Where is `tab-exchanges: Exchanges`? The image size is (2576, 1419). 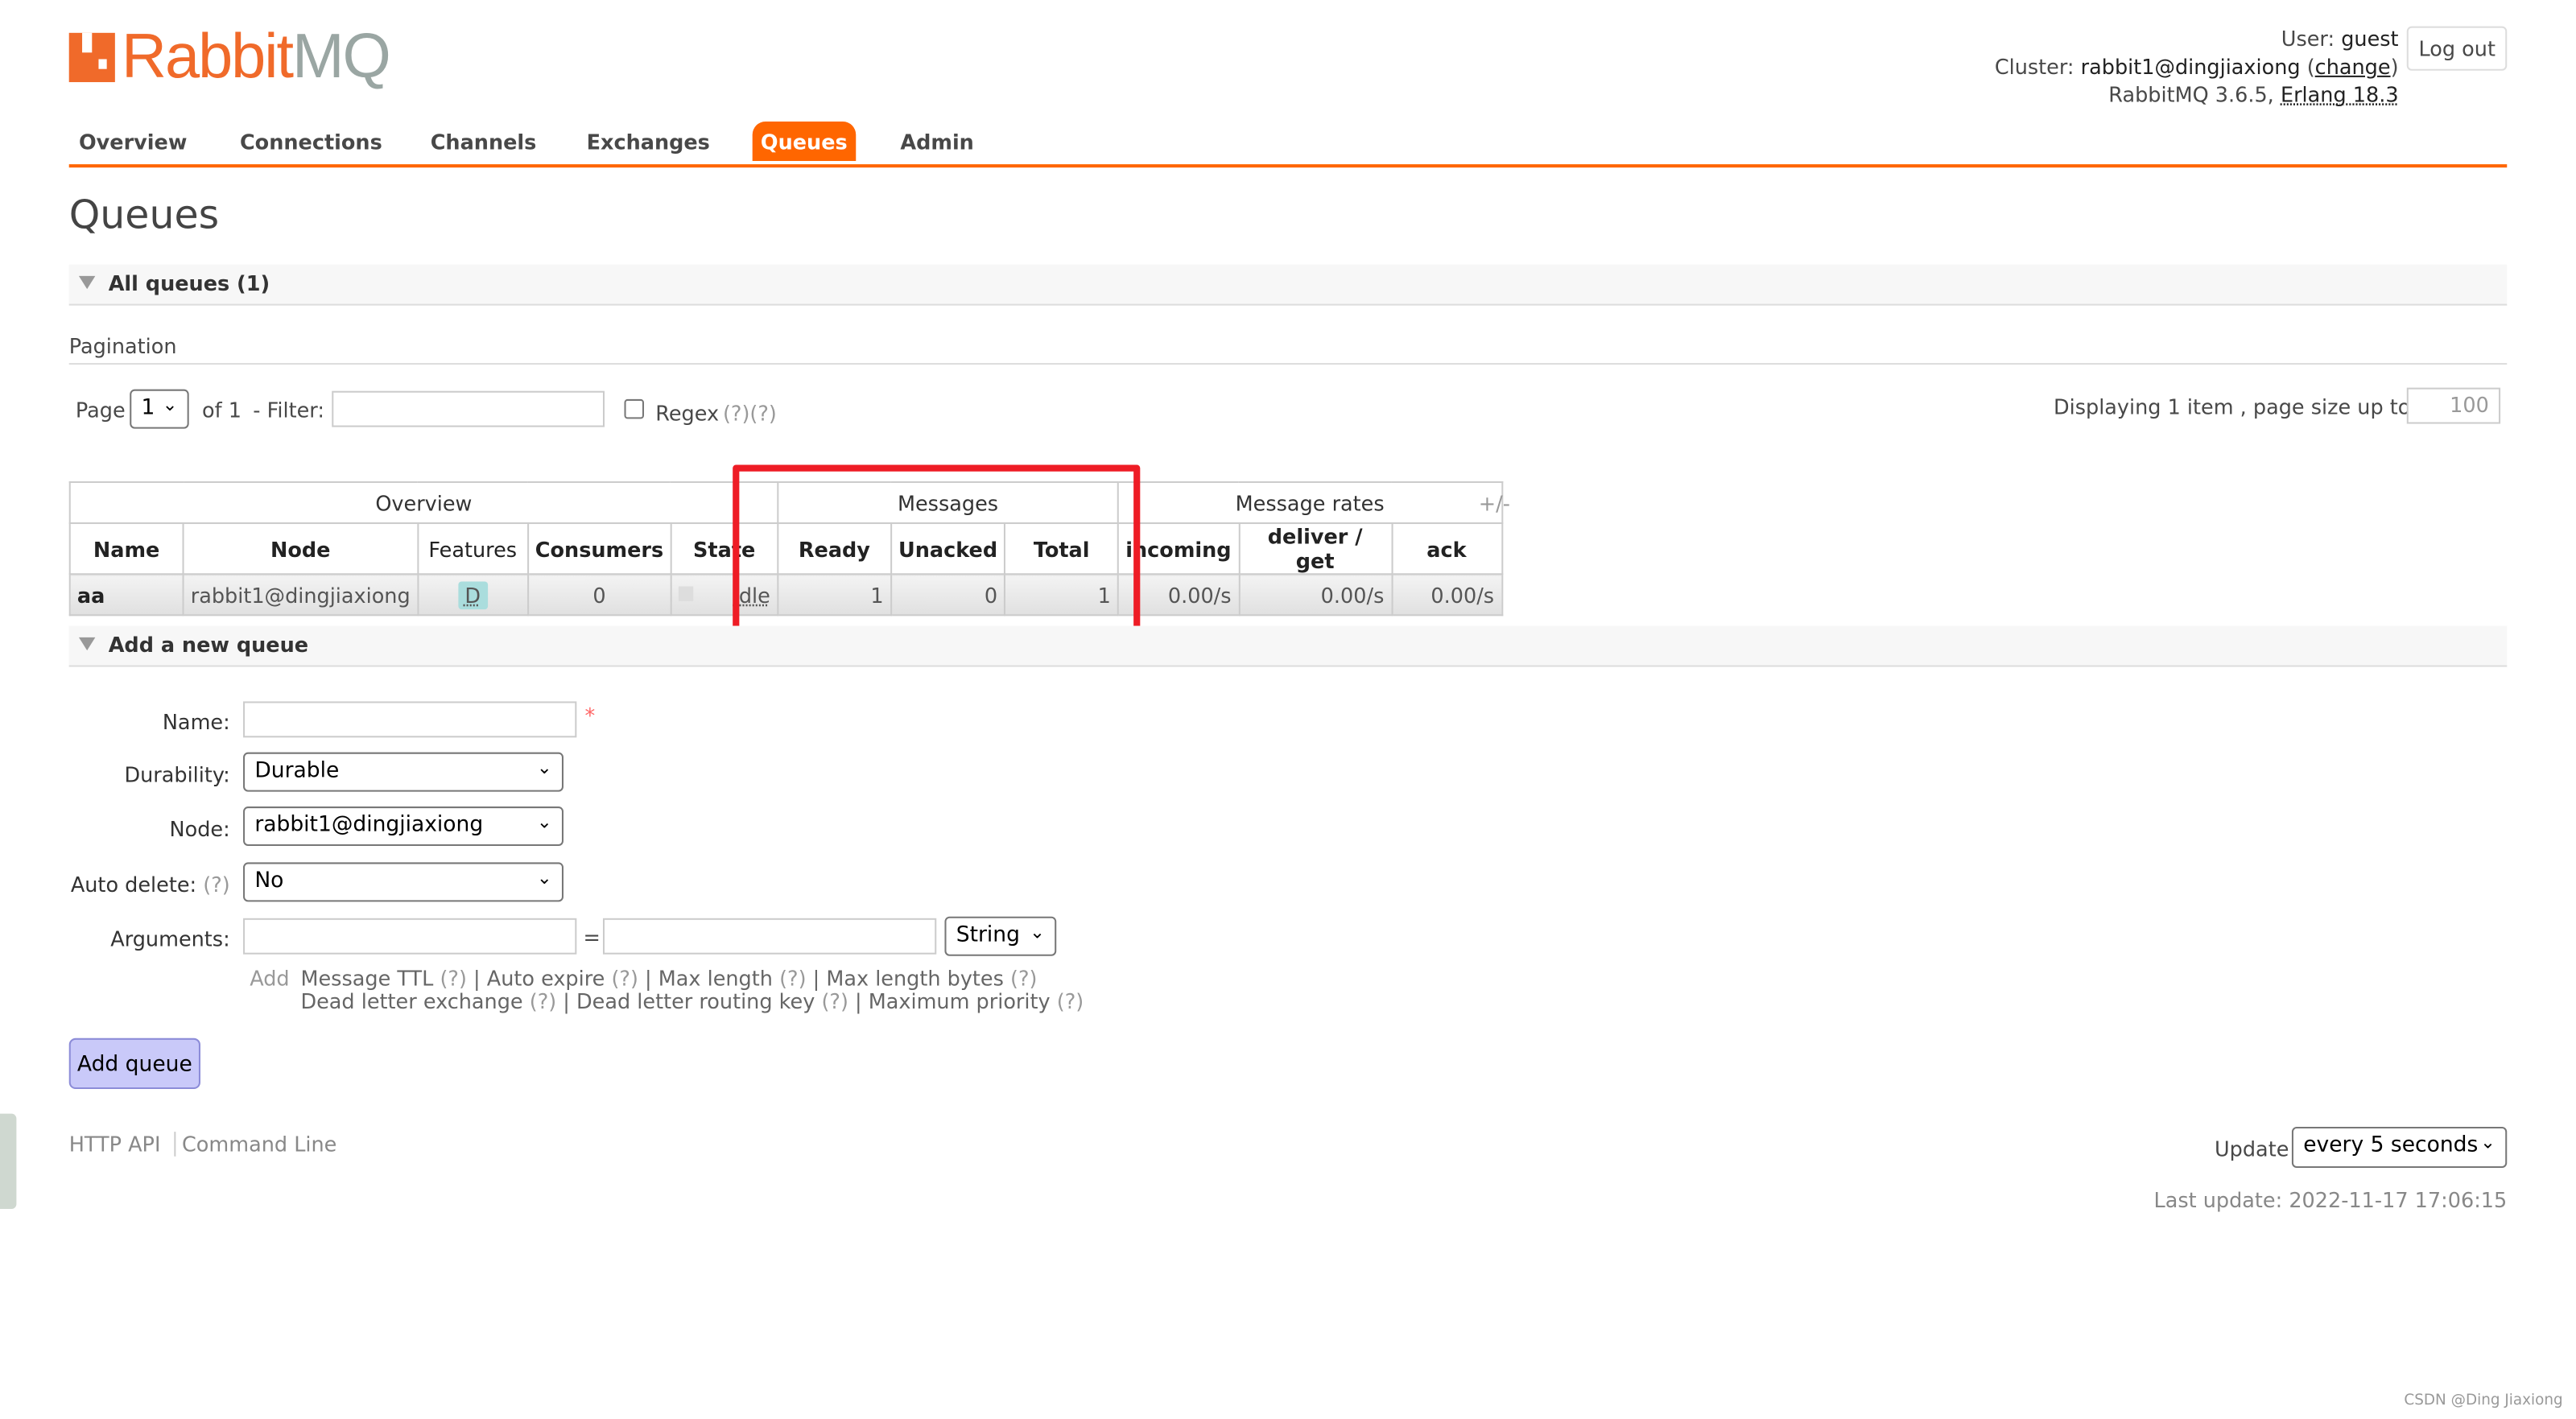
tab-exchanges: Exchanges is located at coordinates (648, 142).